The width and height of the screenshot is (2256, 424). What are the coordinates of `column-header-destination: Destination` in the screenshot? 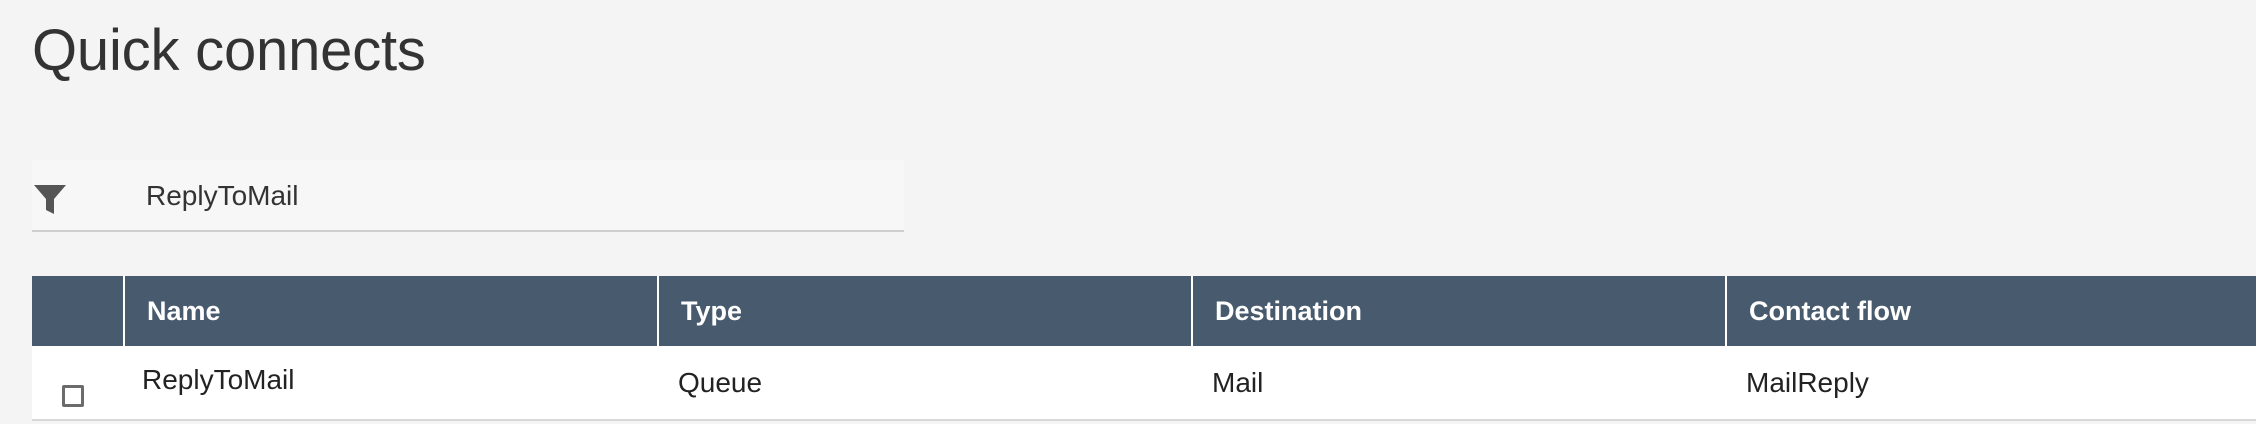 It's located at (1459, 311).